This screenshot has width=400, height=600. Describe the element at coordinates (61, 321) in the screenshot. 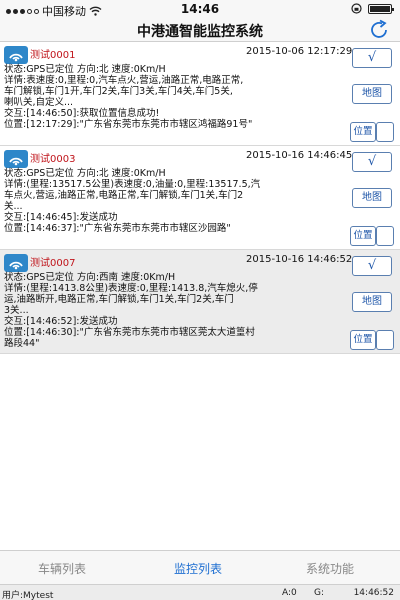

I see `vehicle-interaction-line: 交互:[14:46:52]:发送成功` at that location.